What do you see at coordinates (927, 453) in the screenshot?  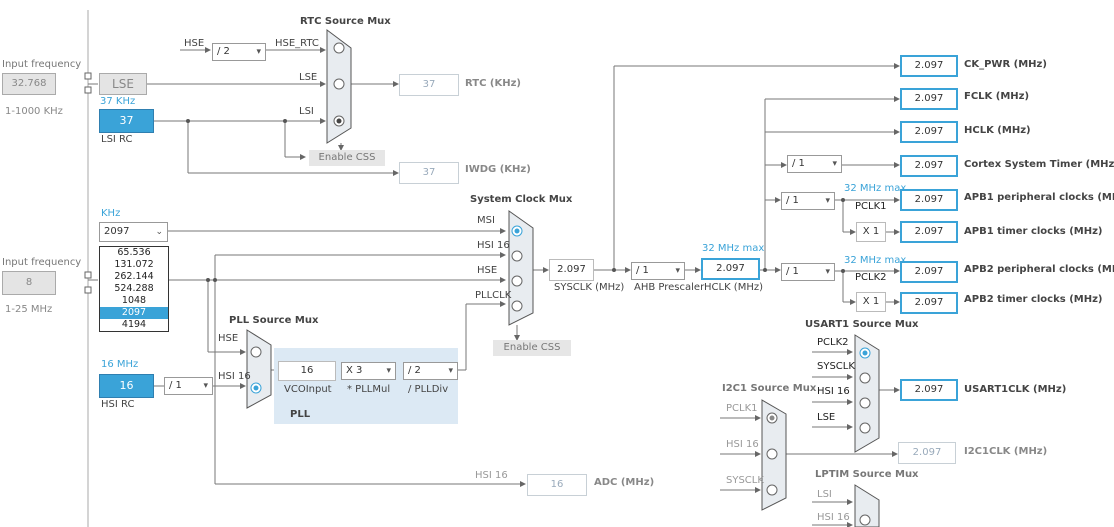 I see `i2c1clk-value: 2.097` at bounding box center [927, 453].